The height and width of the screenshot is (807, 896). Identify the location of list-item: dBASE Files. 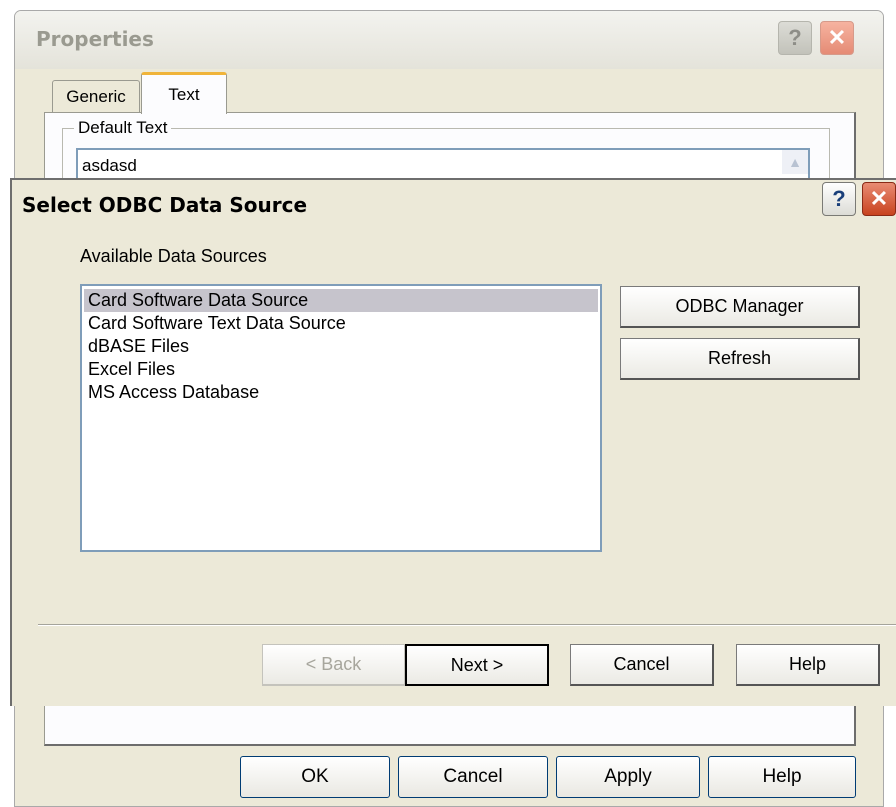
(341, 346).